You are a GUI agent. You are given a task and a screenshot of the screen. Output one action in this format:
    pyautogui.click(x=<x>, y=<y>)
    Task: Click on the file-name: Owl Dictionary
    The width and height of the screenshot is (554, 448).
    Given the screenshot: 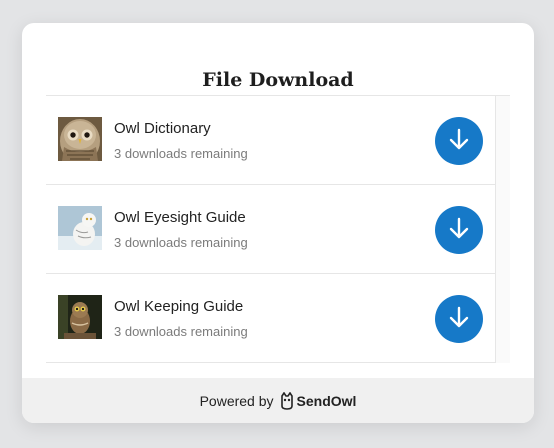 What is the action you would take?
    pyautogui.click(x=162, y=128)
    